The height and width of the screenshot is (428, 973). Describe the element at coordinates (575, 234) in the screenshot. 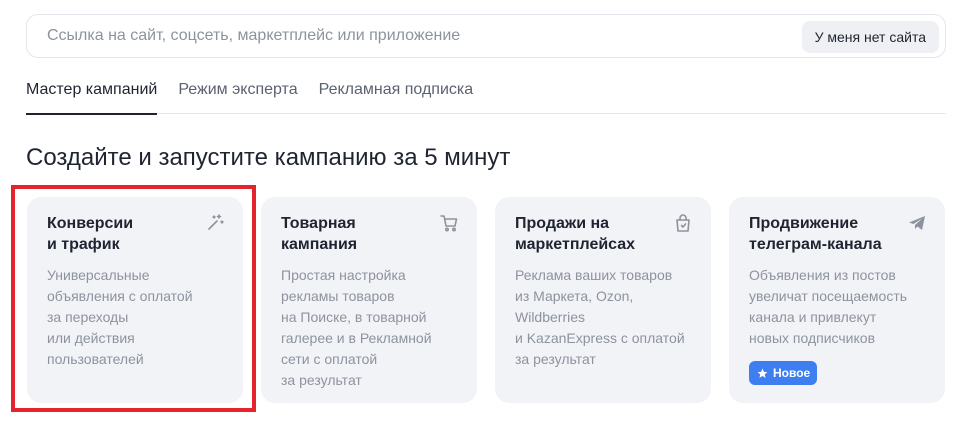

I see `card-title: Продажи на маркетплейсах` at that location.